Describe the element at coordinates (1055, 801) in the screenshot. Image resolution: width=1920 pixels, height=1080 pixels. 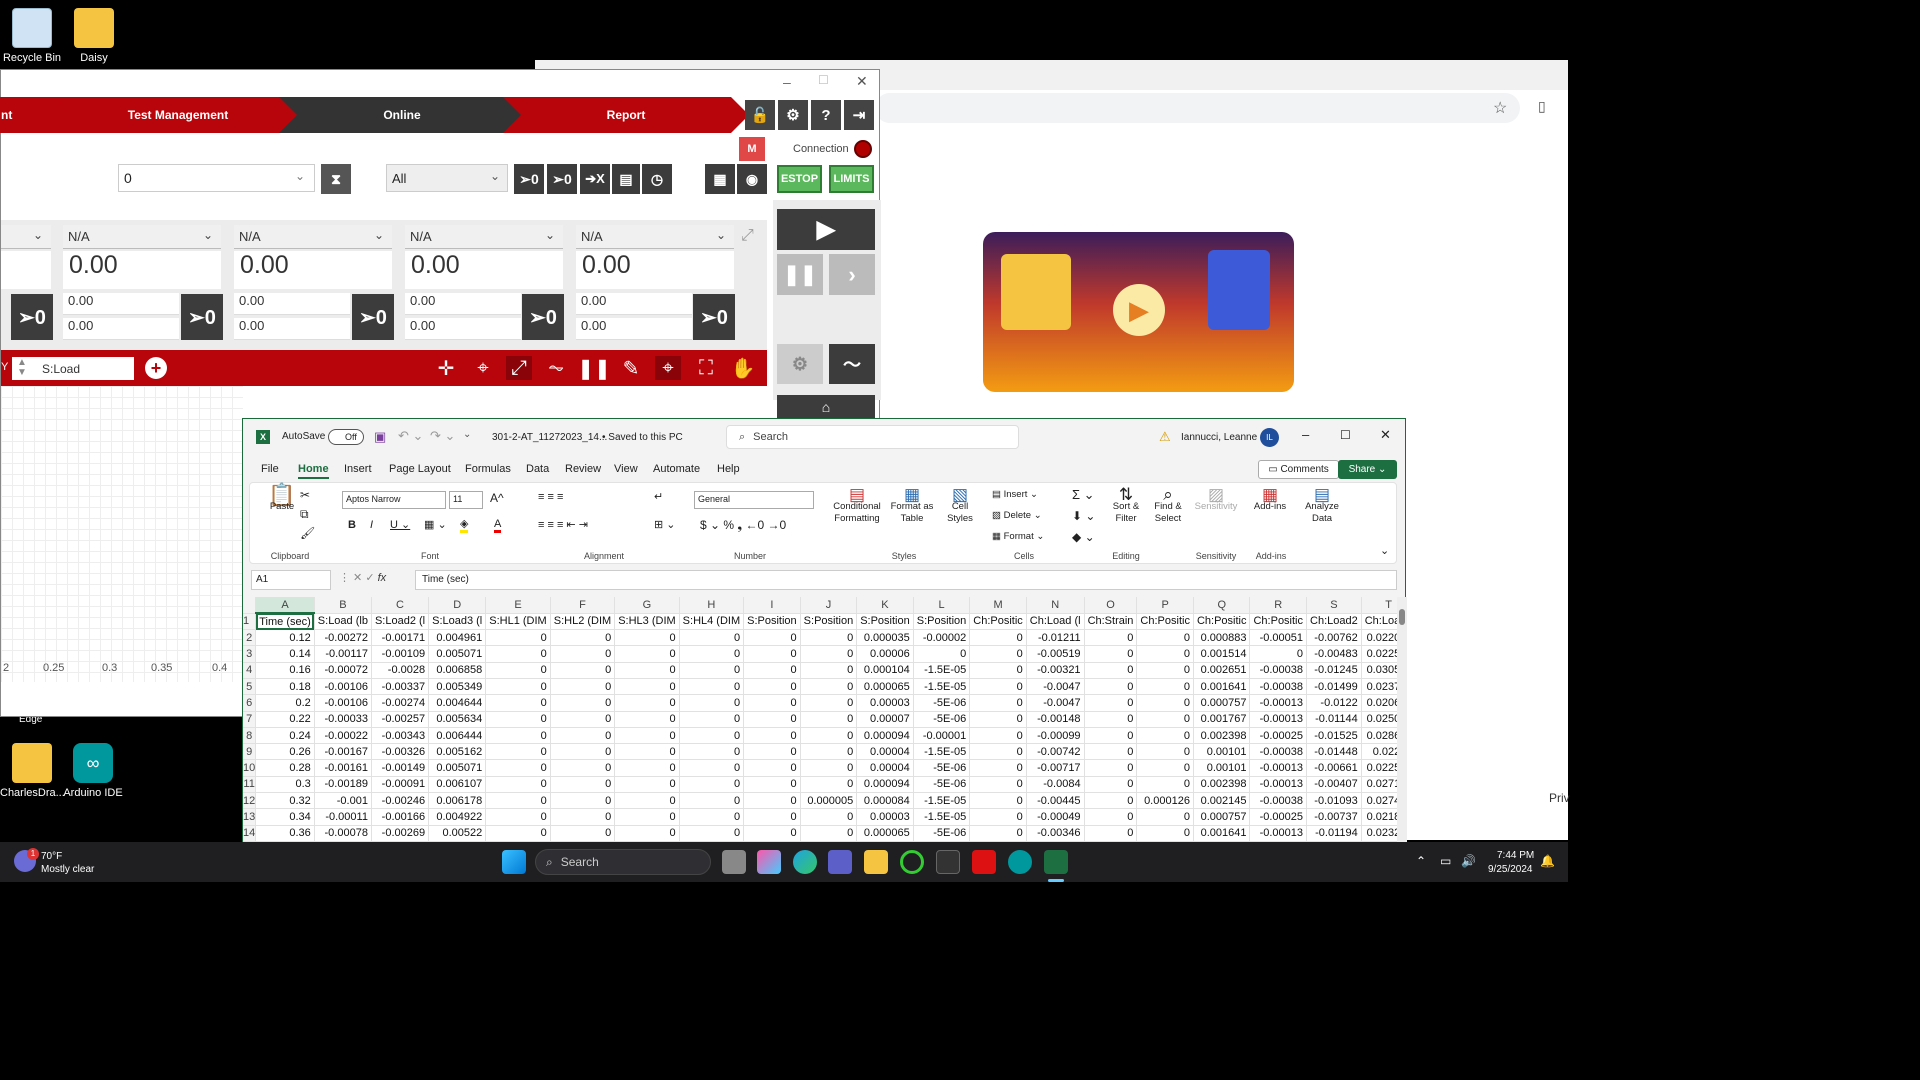
I see `cell: -0.00445` at that location.